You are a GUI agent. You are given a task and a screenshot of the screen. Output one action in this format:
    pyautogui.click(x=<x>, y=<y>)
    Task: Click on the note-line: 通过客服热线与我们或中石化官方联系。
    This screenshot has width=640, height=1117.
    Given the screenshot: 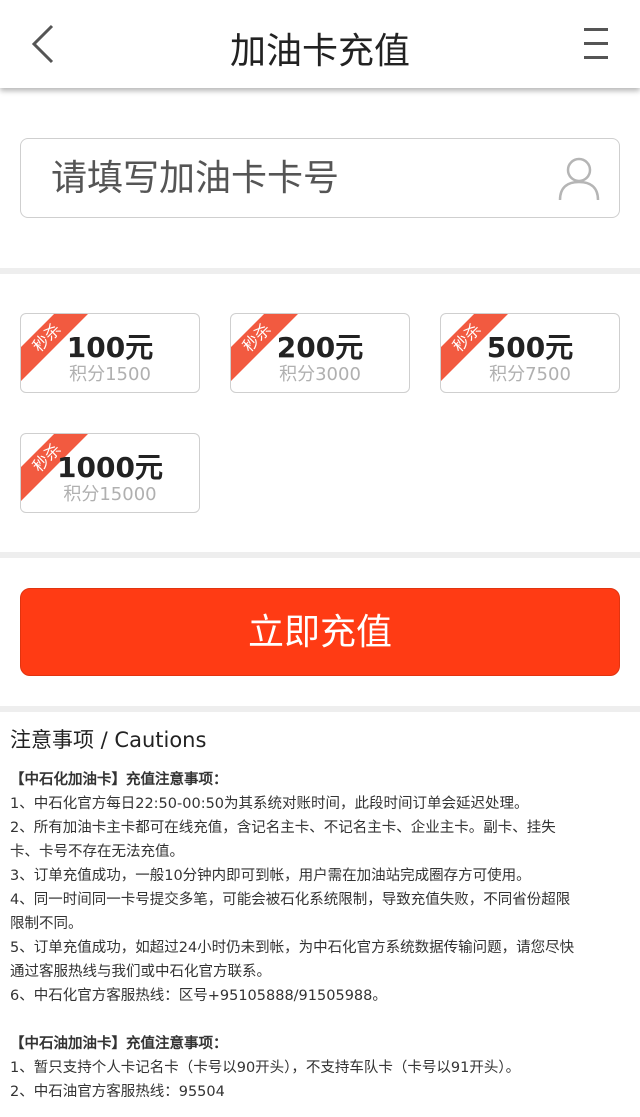 What is the action you would take?
    pyautogui.click(x=140, y=972)
    